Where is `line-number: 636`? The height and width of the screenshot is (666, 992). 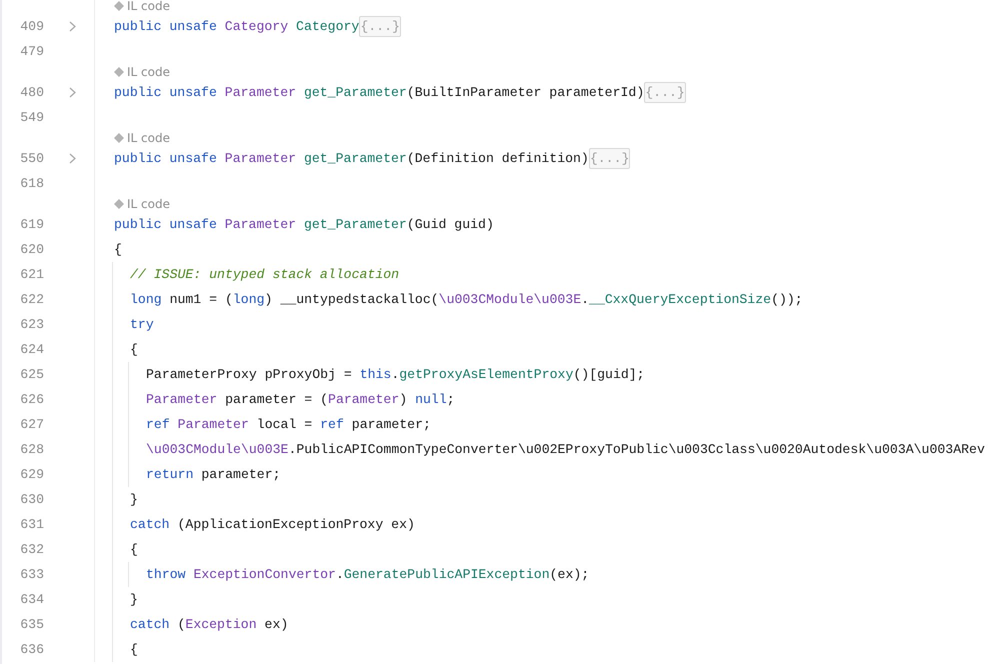 line-number: 636 is located at coordinates (31, 649).